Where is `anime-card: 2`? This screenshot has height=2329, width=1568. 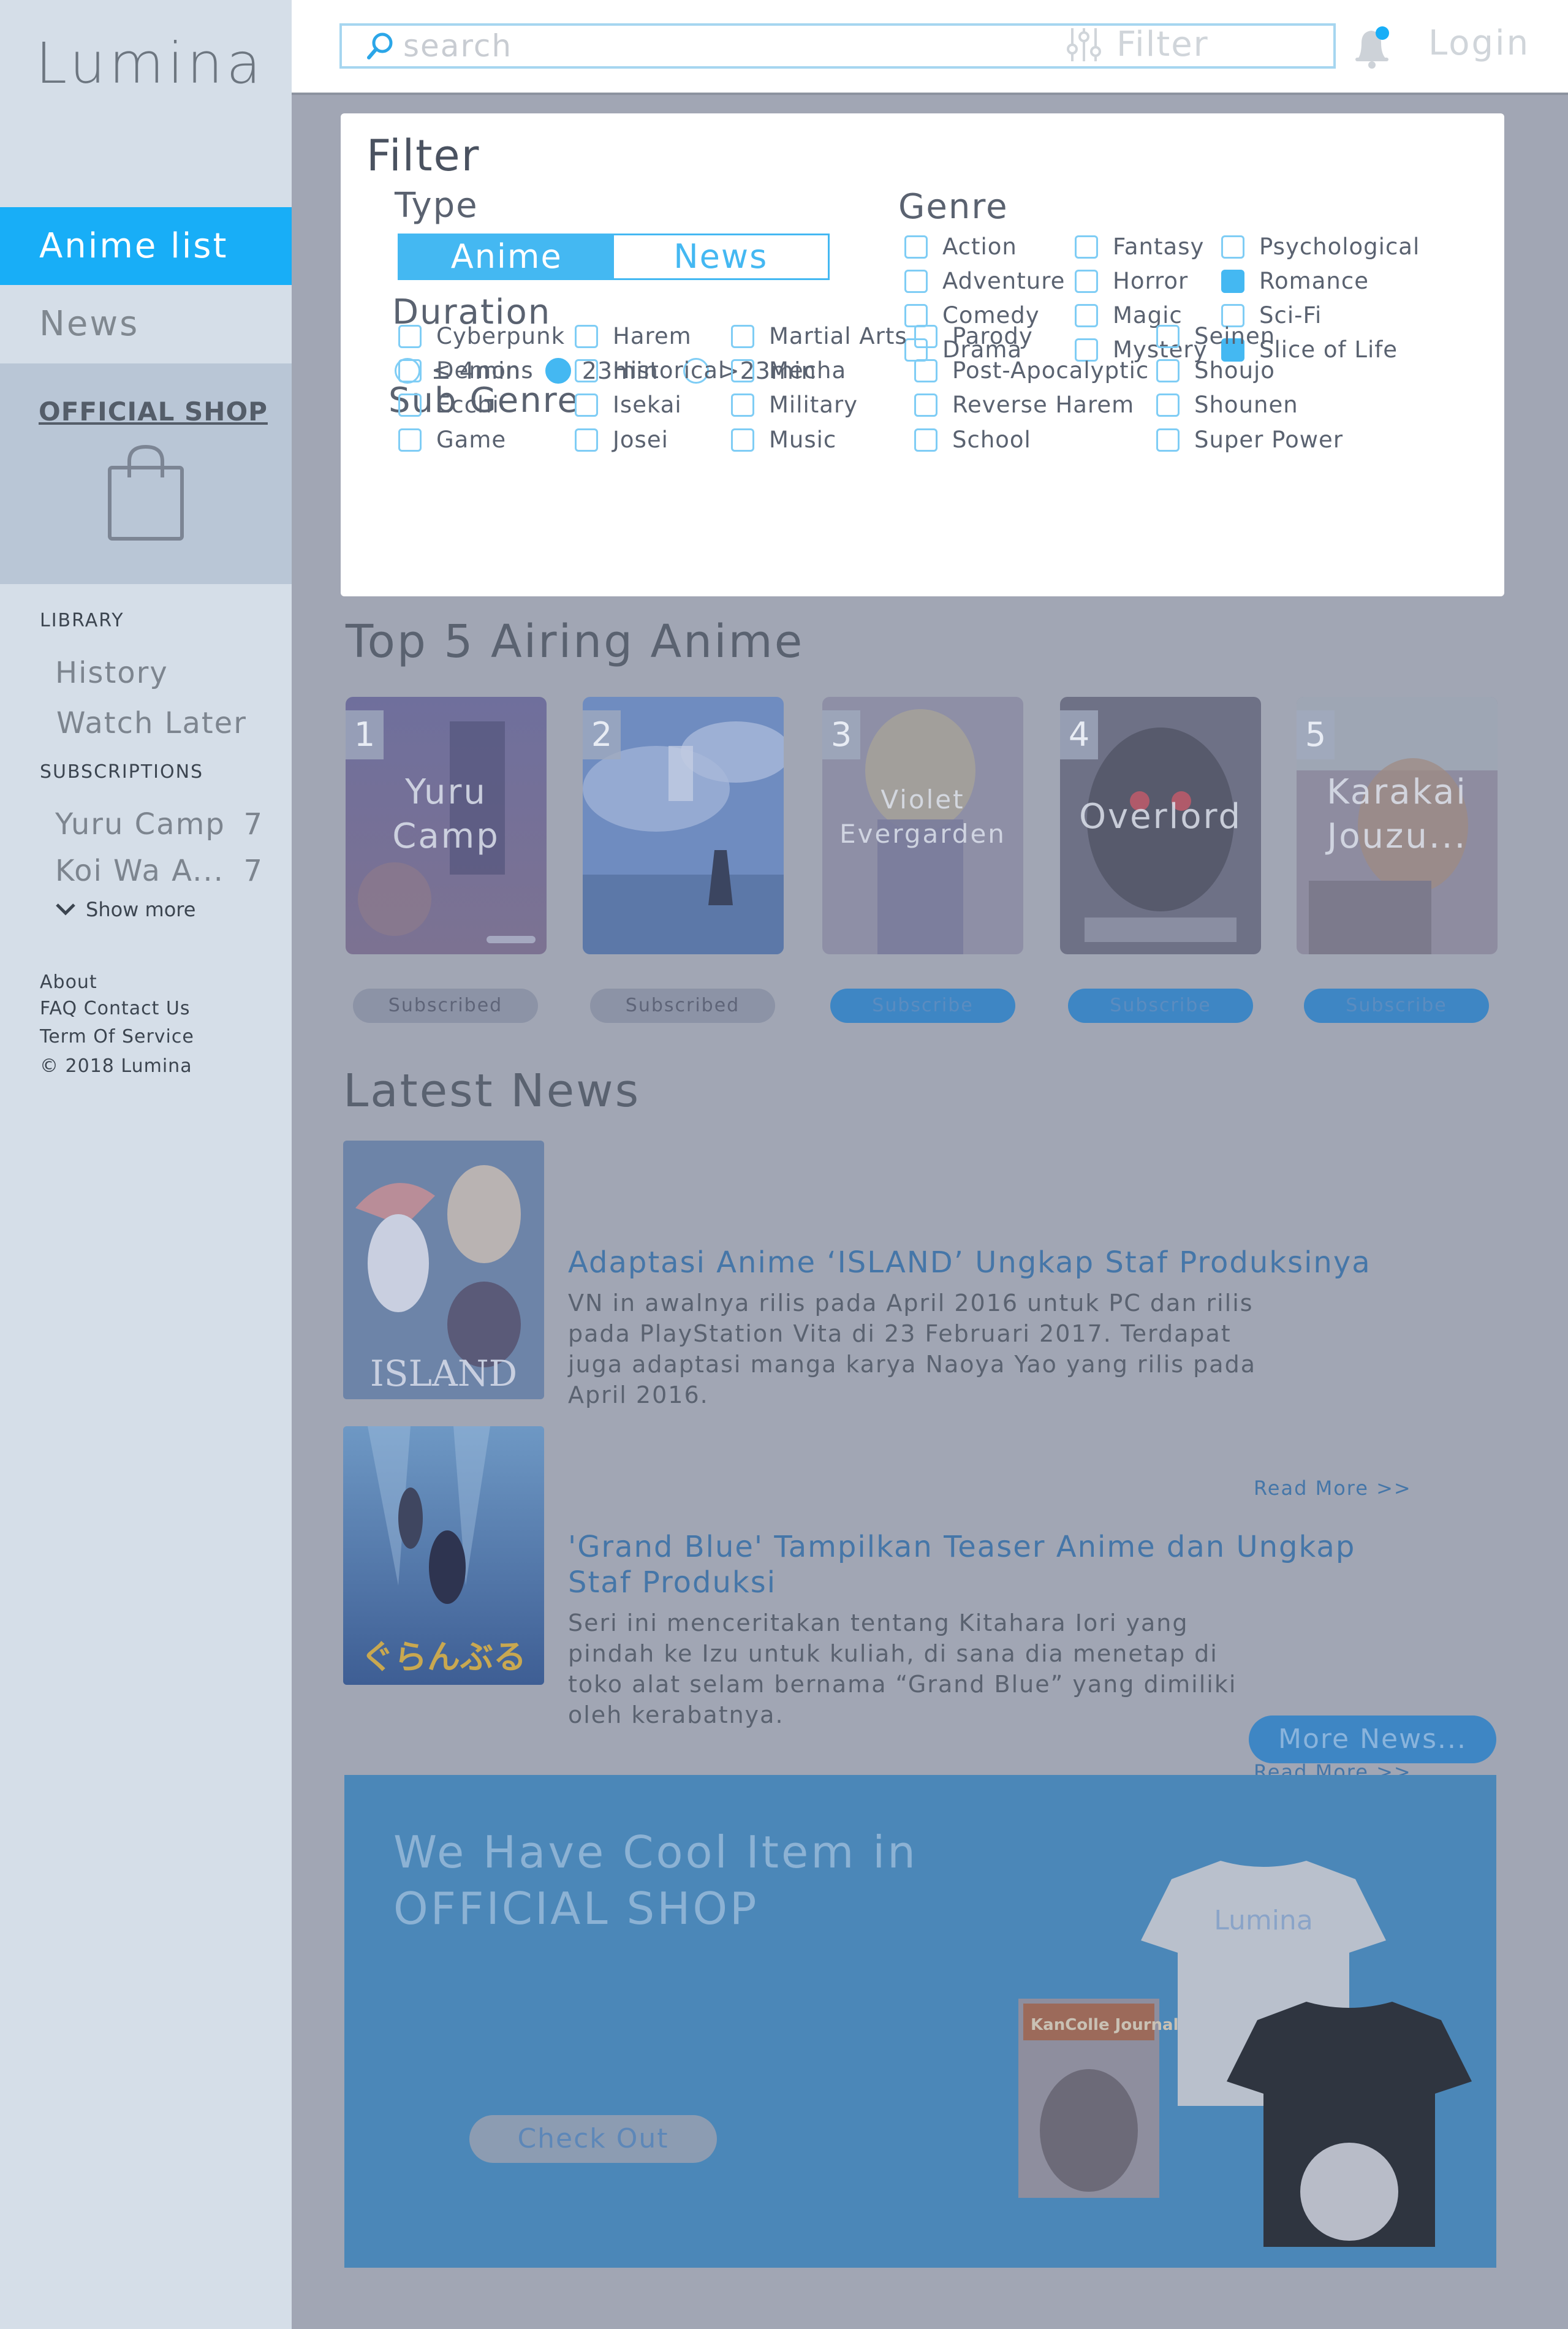 anime-card: 2 is located at coordinates (683, 826).